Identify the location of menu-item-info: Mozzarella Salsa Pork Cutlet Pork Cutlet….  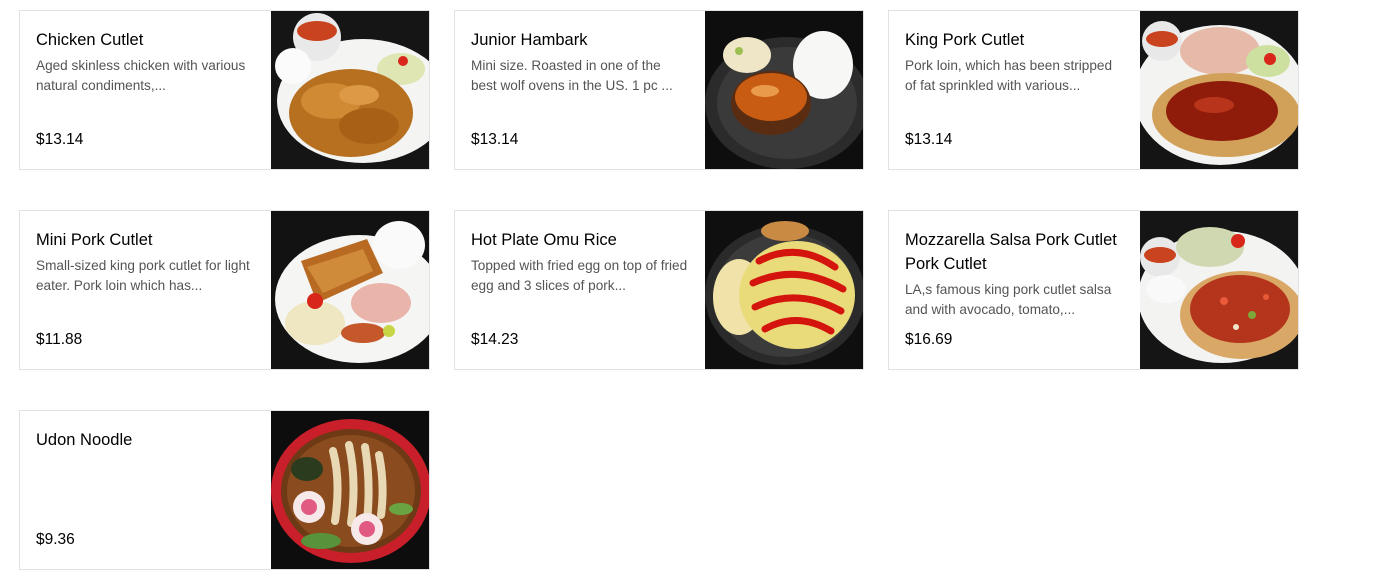
(1014, 290).